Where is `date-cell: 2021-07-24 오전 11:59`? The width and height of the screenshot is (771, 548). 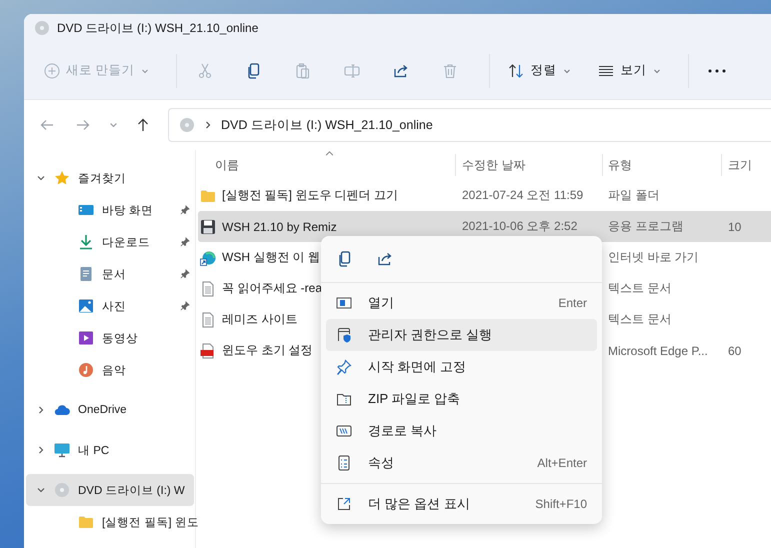 date-cell: 2021-07-24 오전 11:59 is located at coordinates (523, 195).